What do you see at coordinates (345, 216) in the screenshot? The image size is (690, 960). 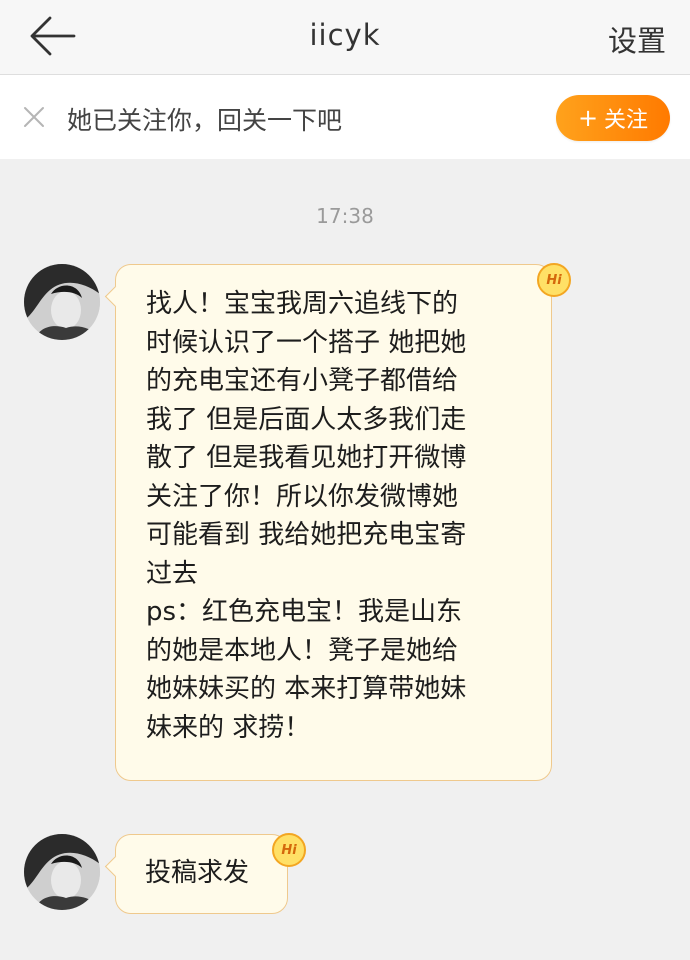 I see `message-timestamp: 17:38` at bounding box center [345, 216].